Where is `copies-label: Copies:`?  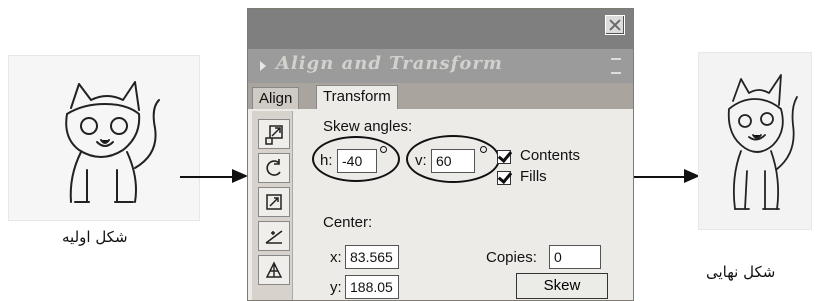
copies-label: Copies: is located at coordinates (511, 257).